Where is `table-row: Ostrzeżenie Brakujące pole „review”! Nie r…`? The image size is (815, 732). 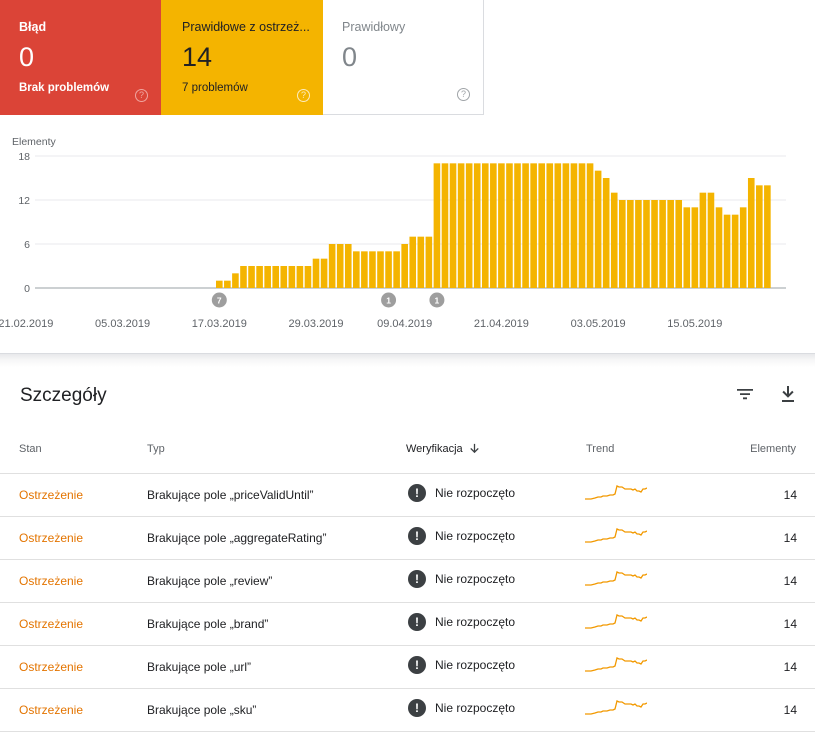 table-row: Ostrzeżenie Brakujące pole „review”! Nie r… is located at coordinates (407, 581).